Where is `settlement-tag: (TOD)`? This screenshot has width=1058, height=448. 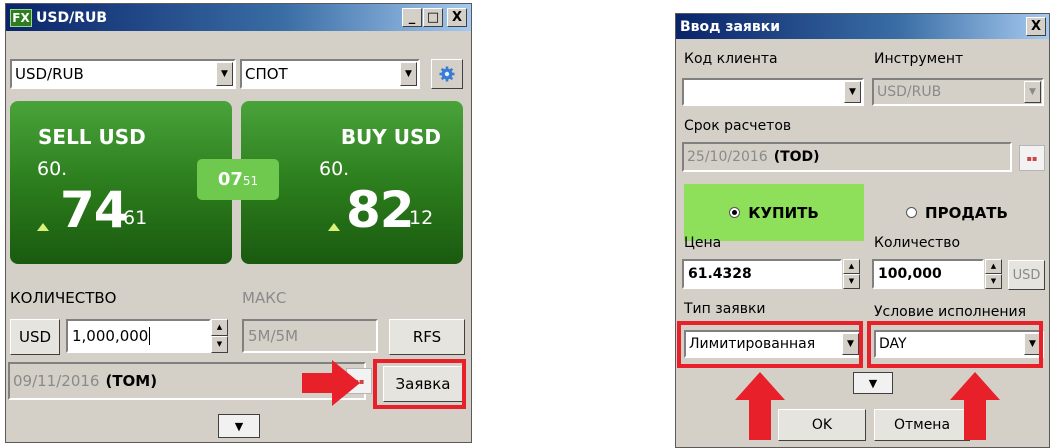
settlement-tag: (TOD) is located at coordinates (796, 157).